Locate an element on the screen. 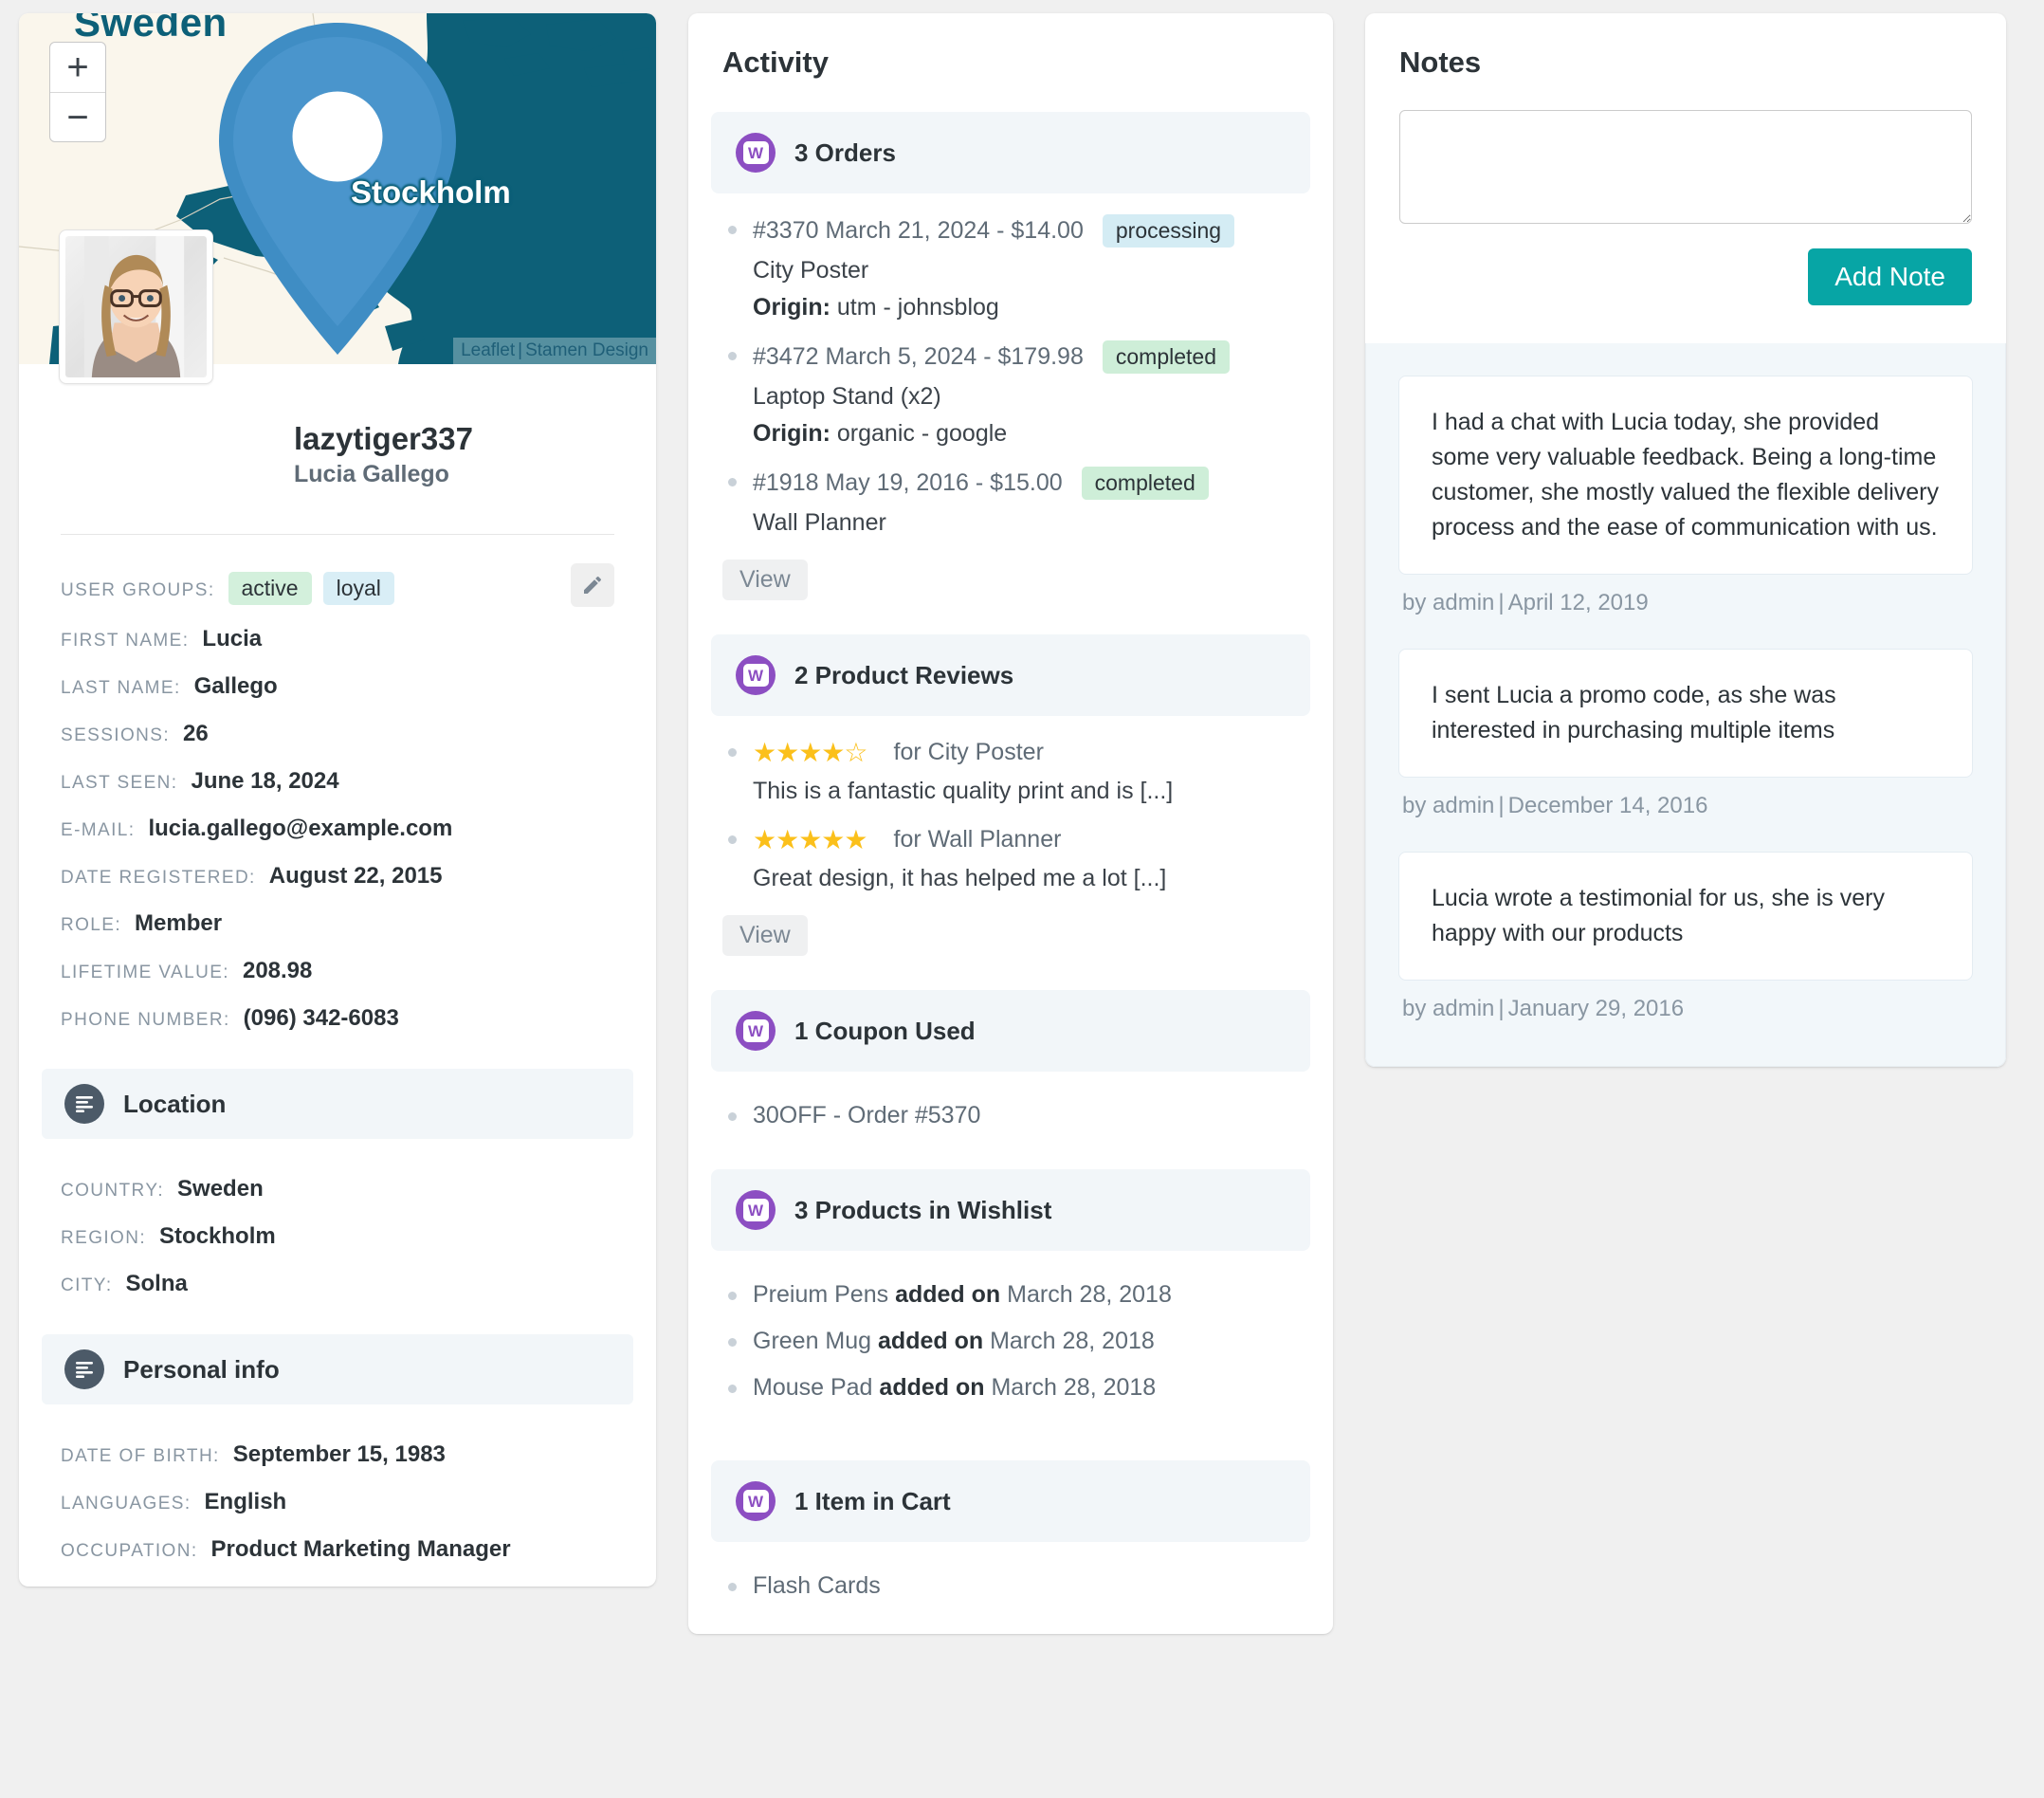 This screenshot has height=1798, width=2044. field-row-user-groups: USER GROUPS: active loyal is located at coordinates (337, 588).